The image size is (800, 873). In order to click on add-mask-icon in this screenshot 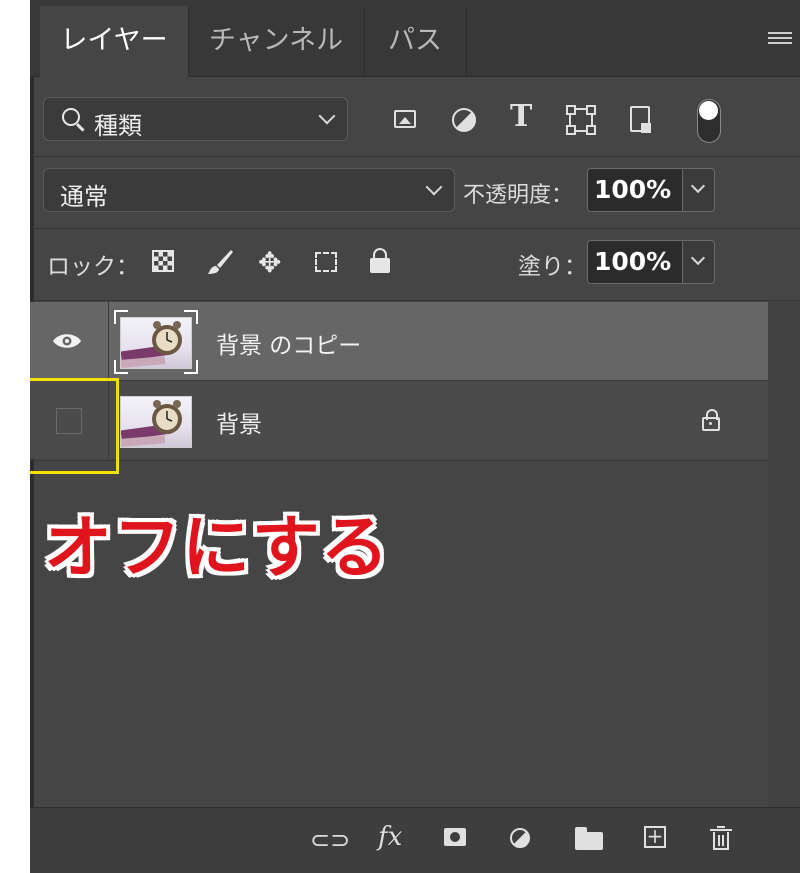, I will do `click(455, 837)`.